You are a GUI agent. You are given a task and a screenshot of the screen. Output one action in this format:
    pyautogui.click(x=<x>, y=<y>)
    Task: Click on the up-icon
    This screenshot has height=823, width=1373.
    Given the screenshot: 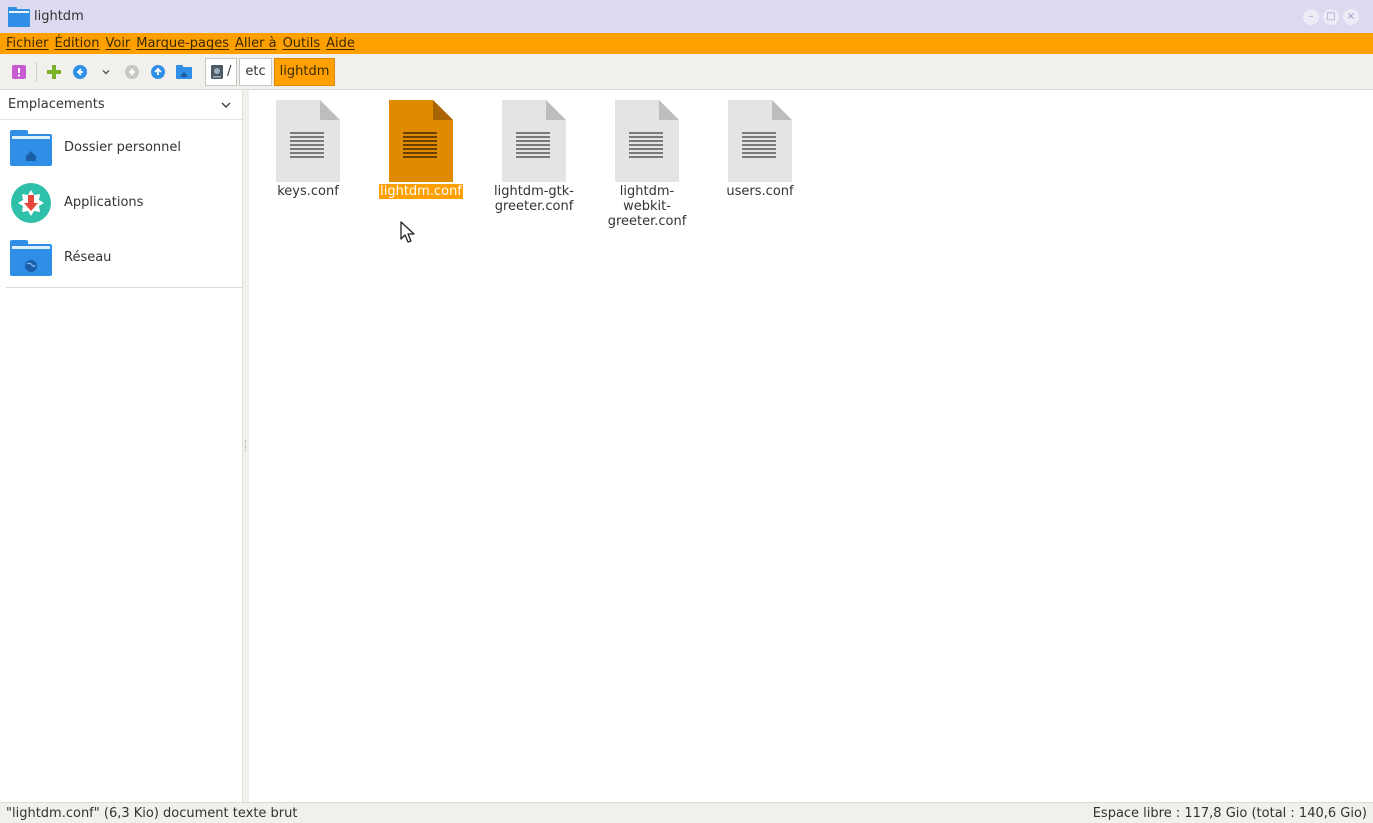 What is the action you would take?
    pyautogui.click(x=158, y=71)
    